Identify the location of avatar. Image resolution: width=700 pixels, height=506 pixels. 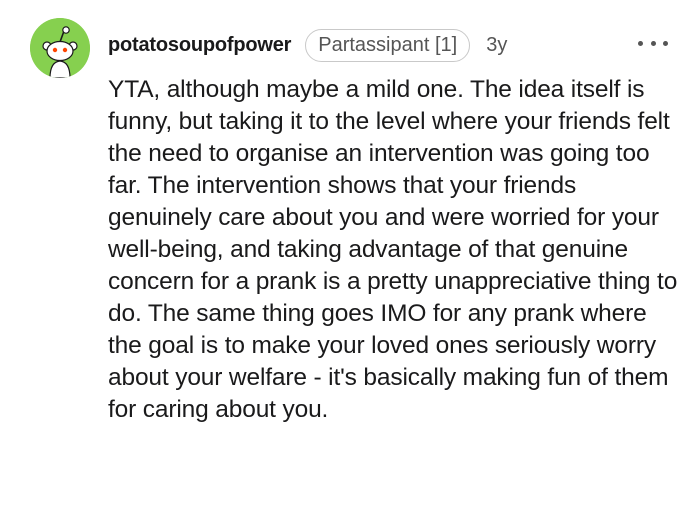
(60, 48).